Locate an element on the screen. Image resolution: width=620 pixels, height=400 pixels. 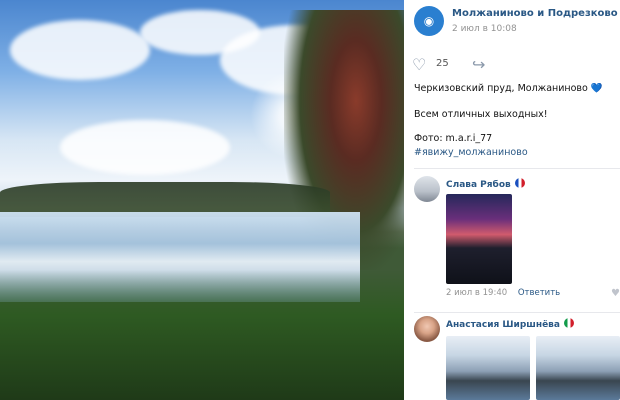
reply-button: Ответить is located at coordinates (539, 293).